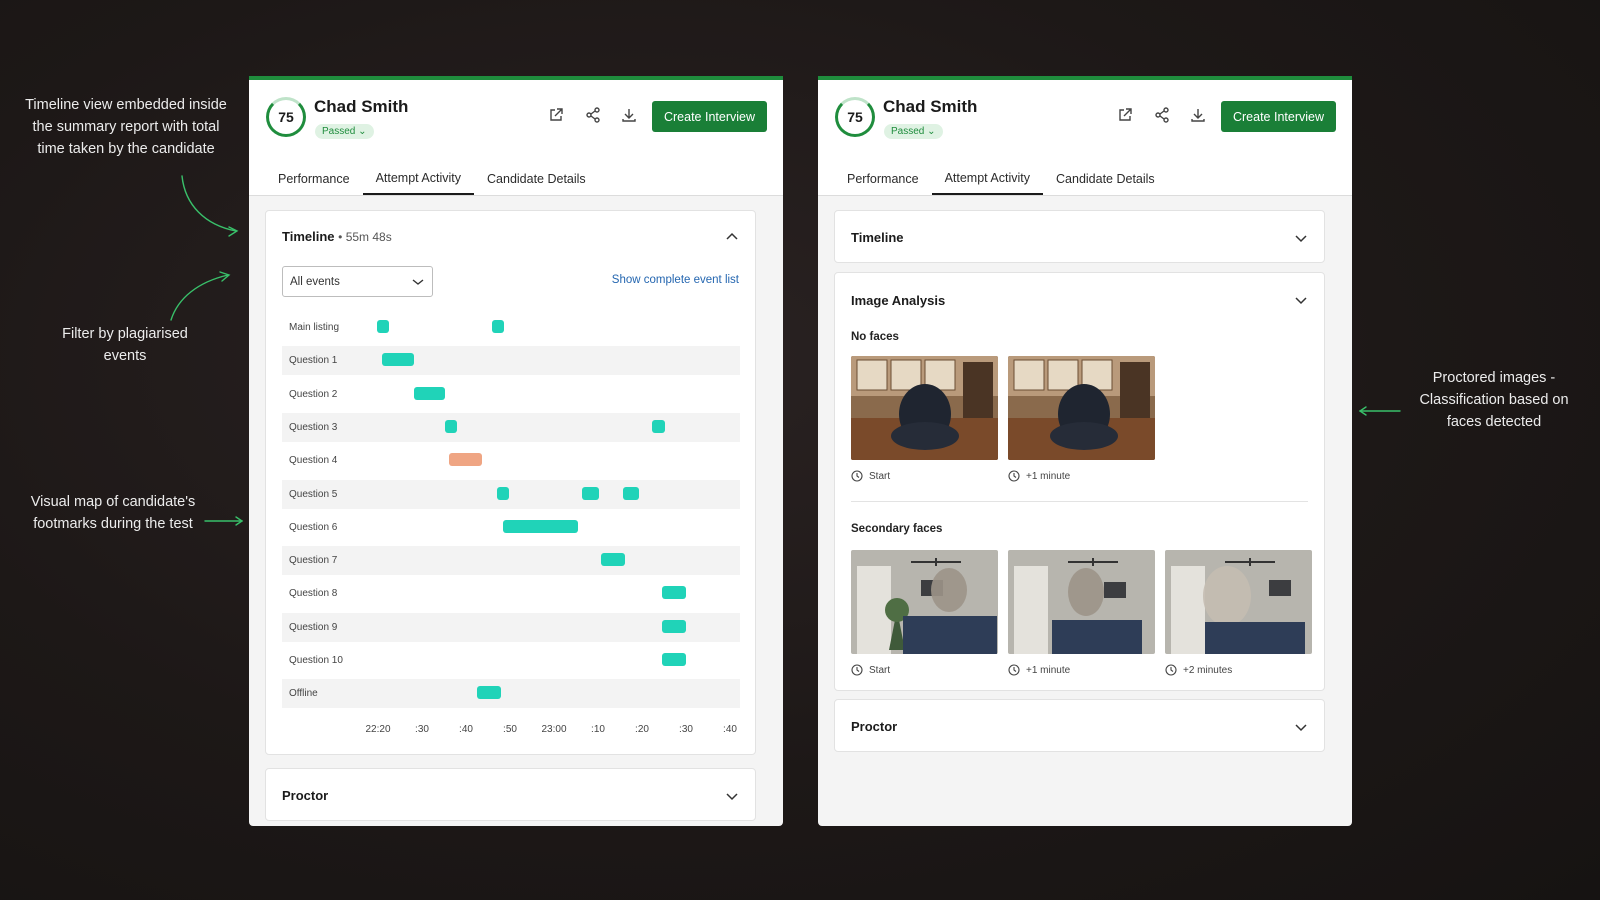 This screenshot has width=1600, height=900. I want to click on section-divider, so click(1079, 501).